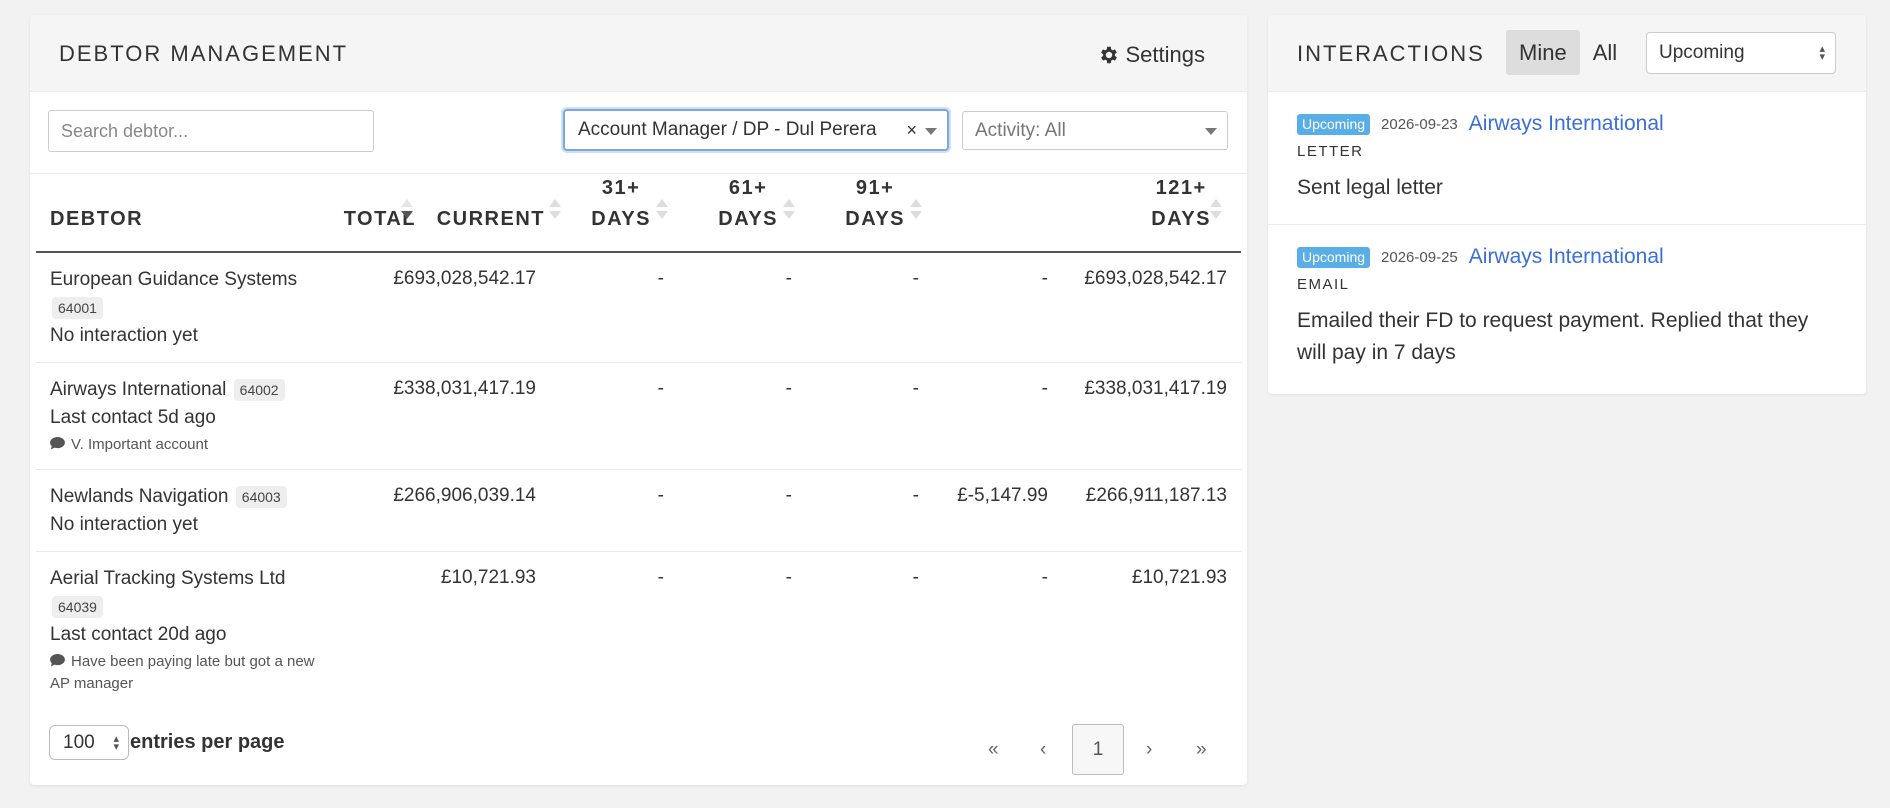 The height and width of the screenshot is (808, 1890). Describe the element at coordinates (207, 742) in the screenshot. I see `entries-per-page-label: entries per page` at that location.